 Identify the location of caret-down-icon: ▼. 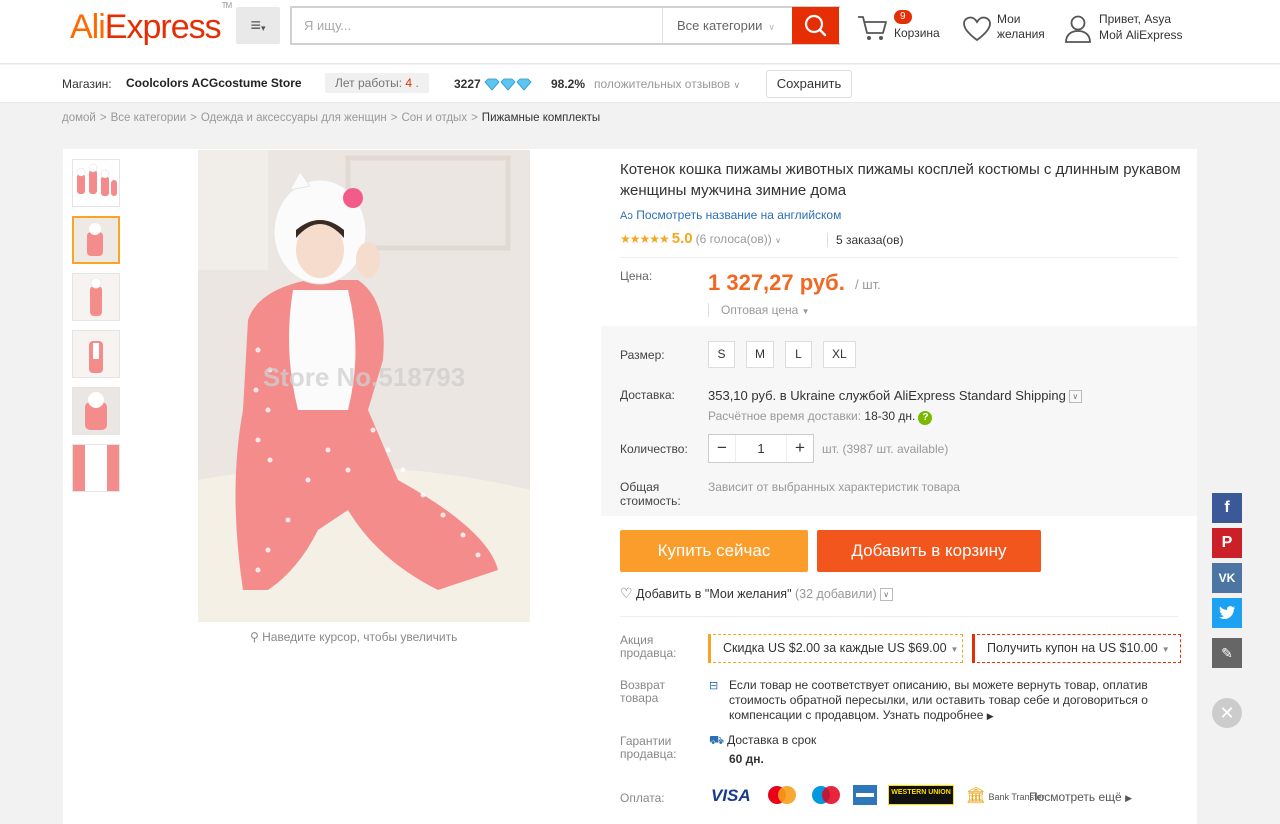
(805, 311).